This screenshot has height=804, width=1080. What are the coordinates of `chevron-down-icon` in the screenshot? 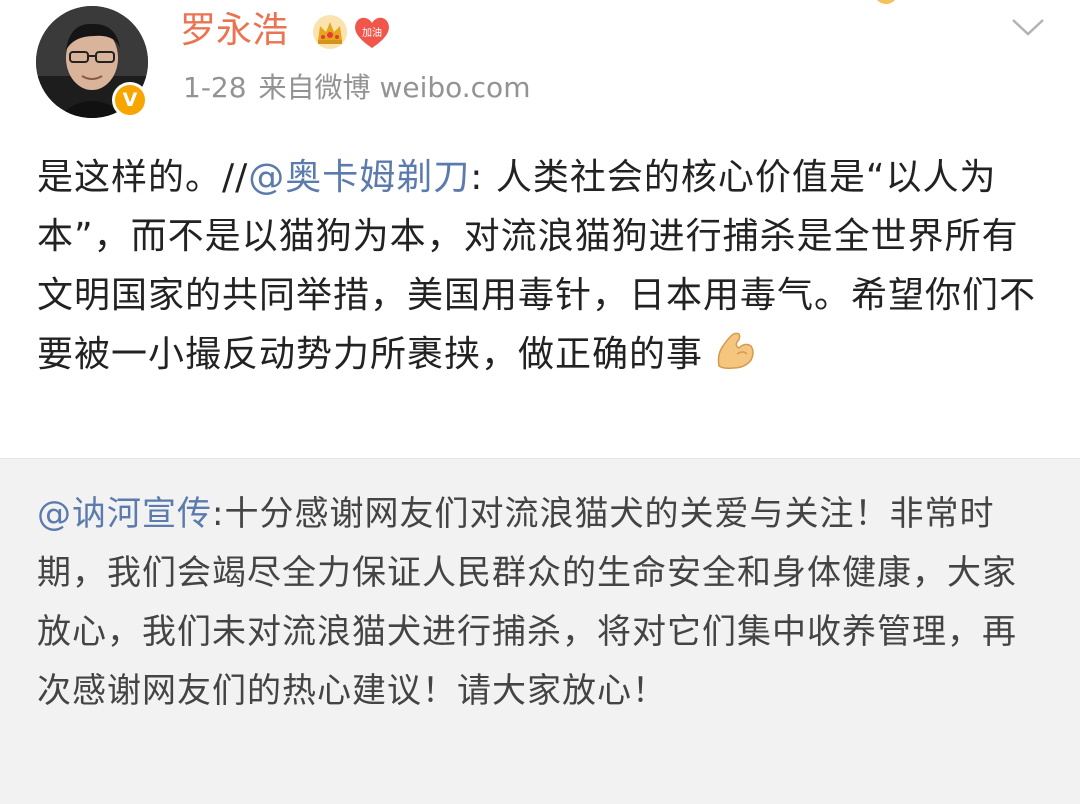 It's located at (1028, 27).